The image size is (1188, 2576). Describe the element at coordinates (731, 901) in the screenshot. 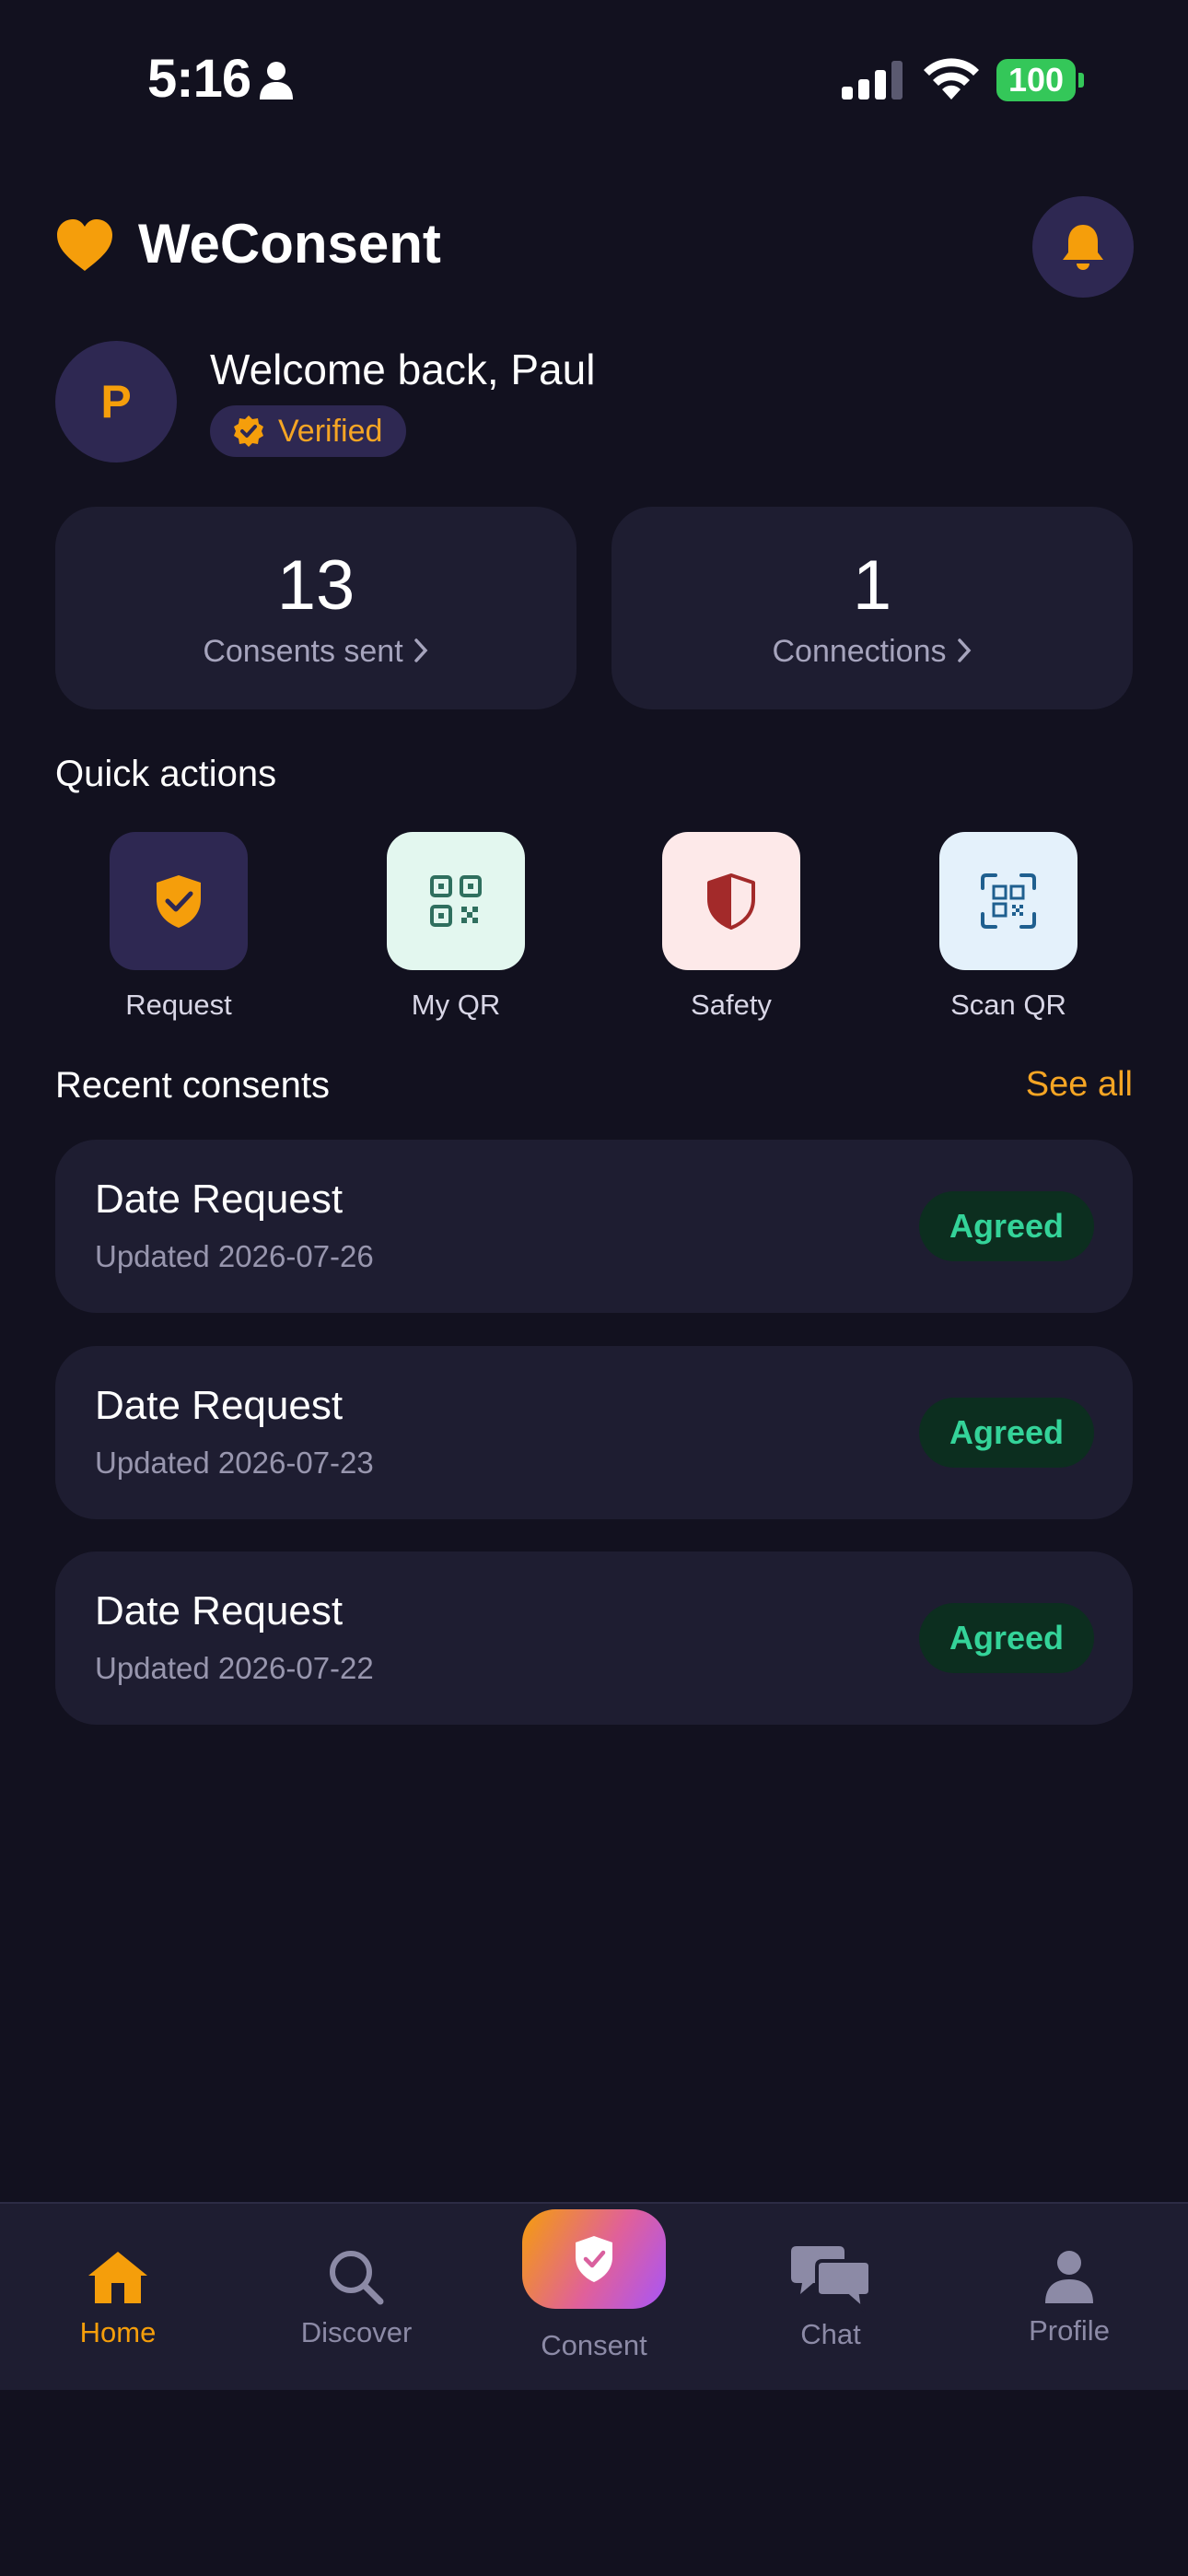

I see `shield-half-icon` at that location.